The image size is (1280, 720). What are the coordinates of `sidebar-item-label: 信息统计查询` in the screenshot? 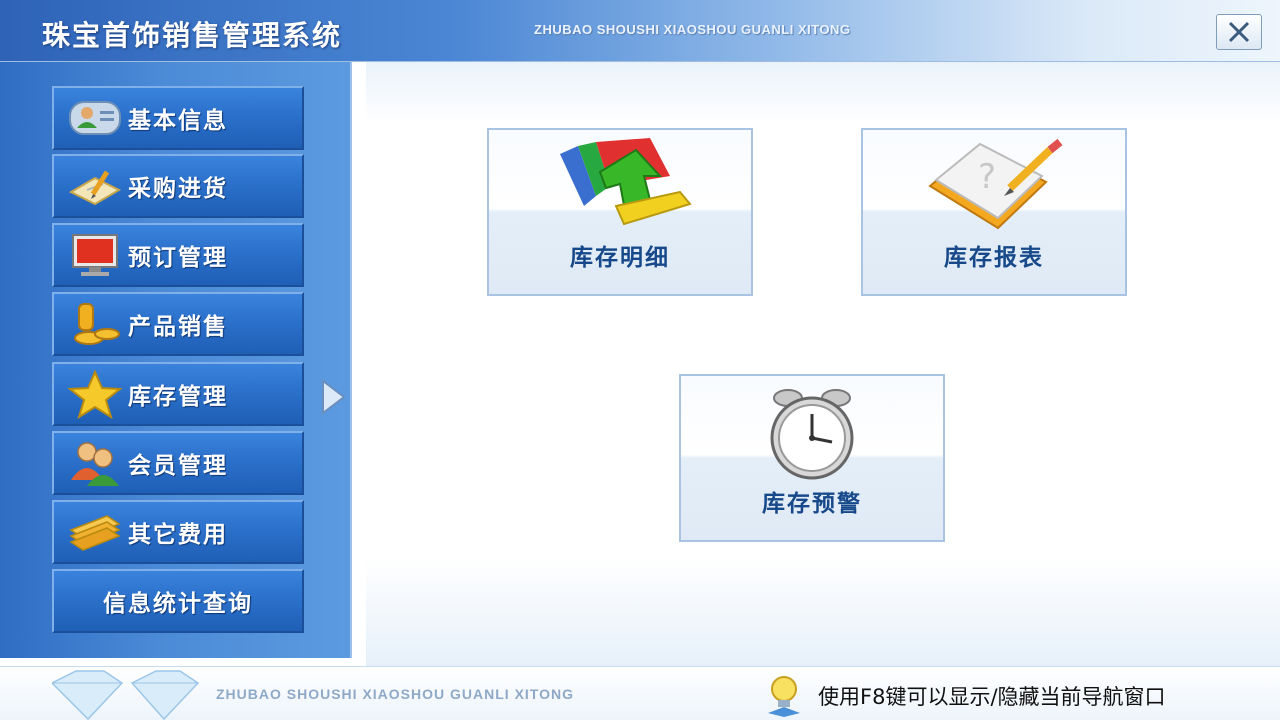 It's located at (178, 604).